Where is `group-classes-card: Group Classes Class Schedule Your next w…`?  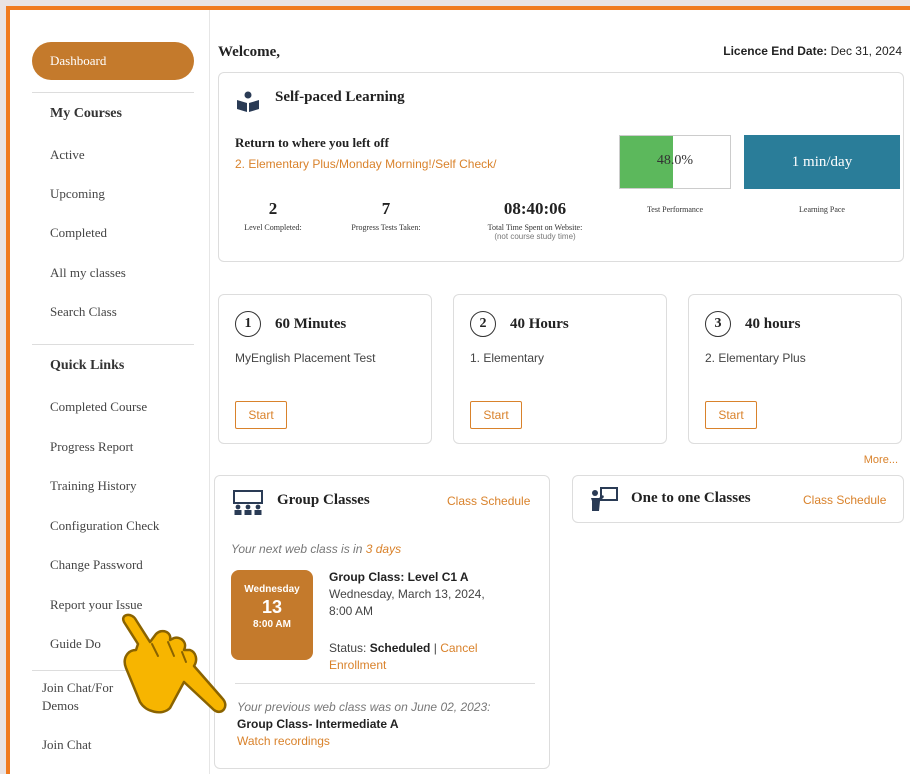 group-classes-card: Group Classes Class Schedule Your next w… is located at coordinates (382, 622).